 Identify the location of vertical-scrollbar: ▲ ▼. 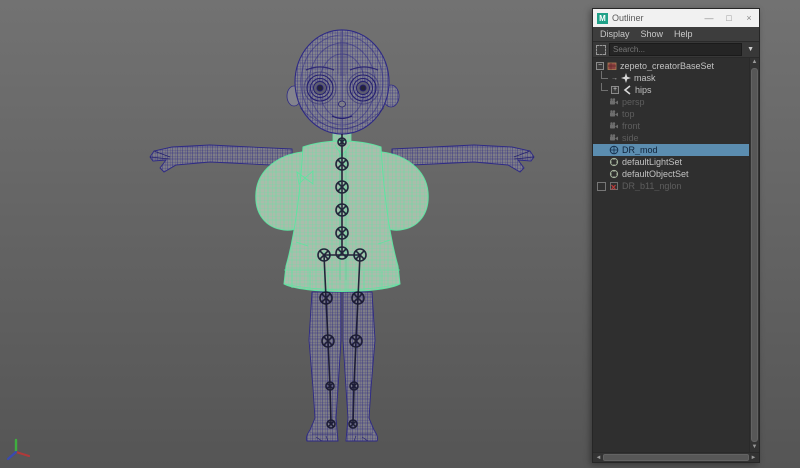
(754, 255).